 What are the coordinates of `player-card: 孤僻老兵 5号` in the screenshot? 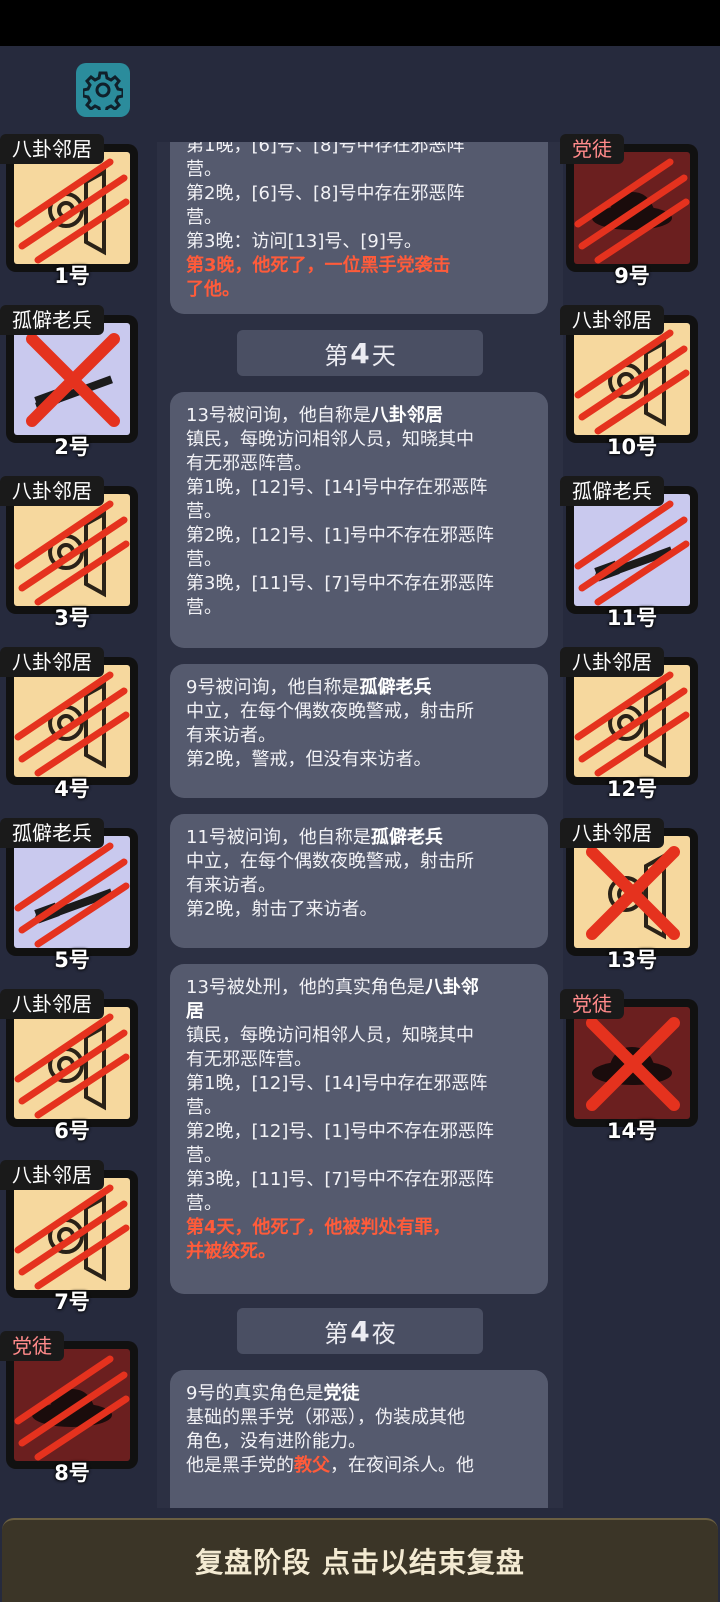 It's located at (72, 895).